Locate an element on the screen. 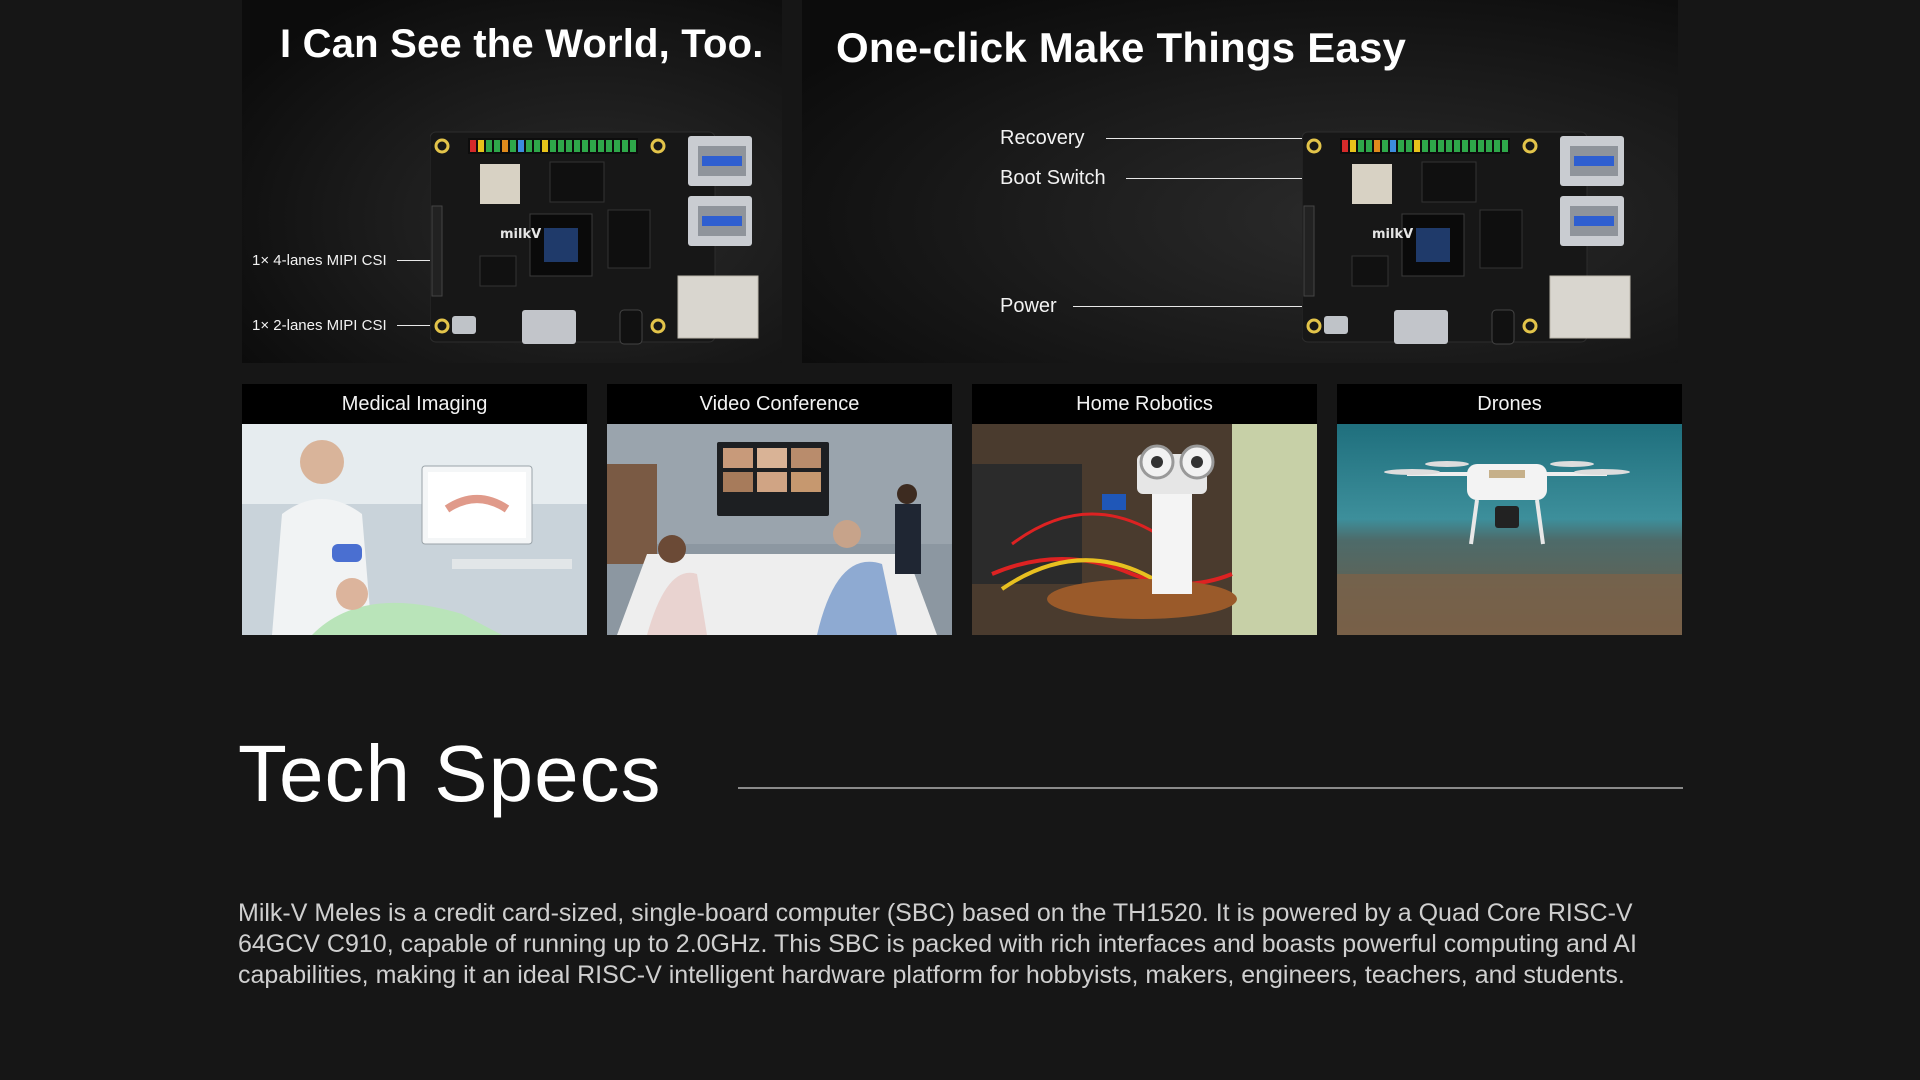 The image size is (1920, 1080). oneclick-feature-title: One-click Make Things Easy is located at coordinates (1121, 47).